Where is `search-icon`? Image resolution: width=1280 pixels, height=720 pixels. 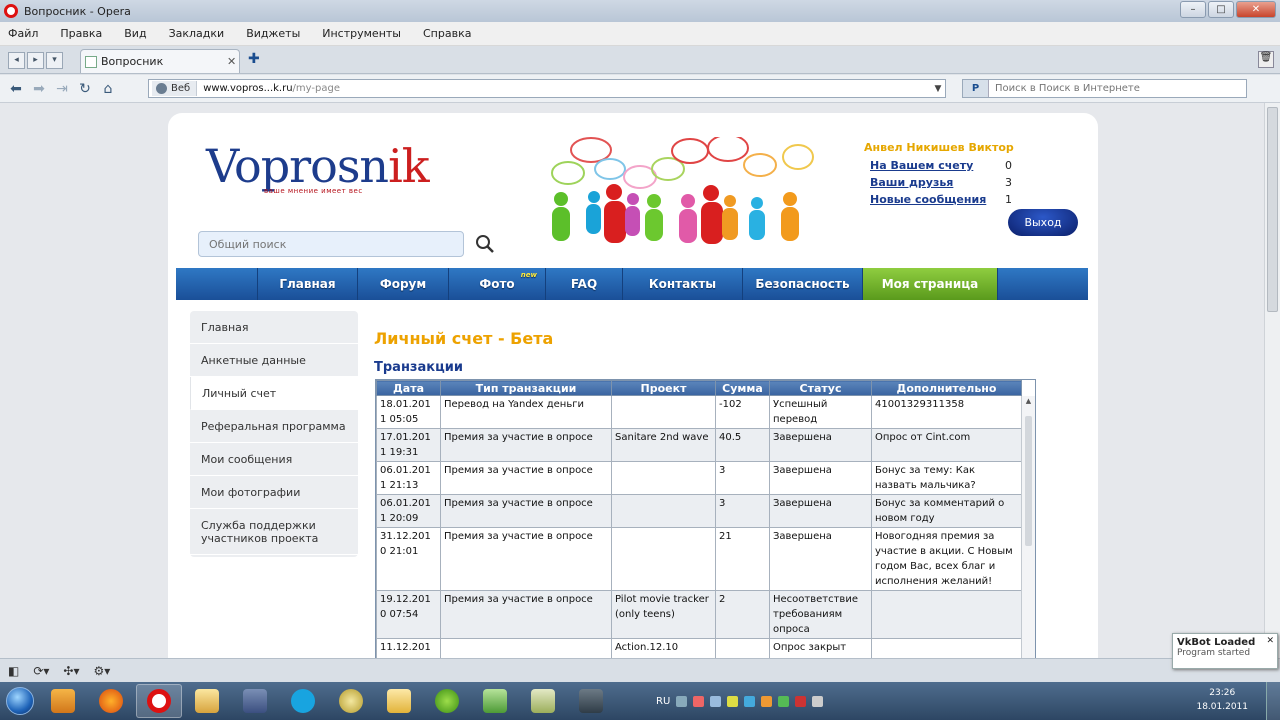 search-icon is located at coordinates (485, 244).